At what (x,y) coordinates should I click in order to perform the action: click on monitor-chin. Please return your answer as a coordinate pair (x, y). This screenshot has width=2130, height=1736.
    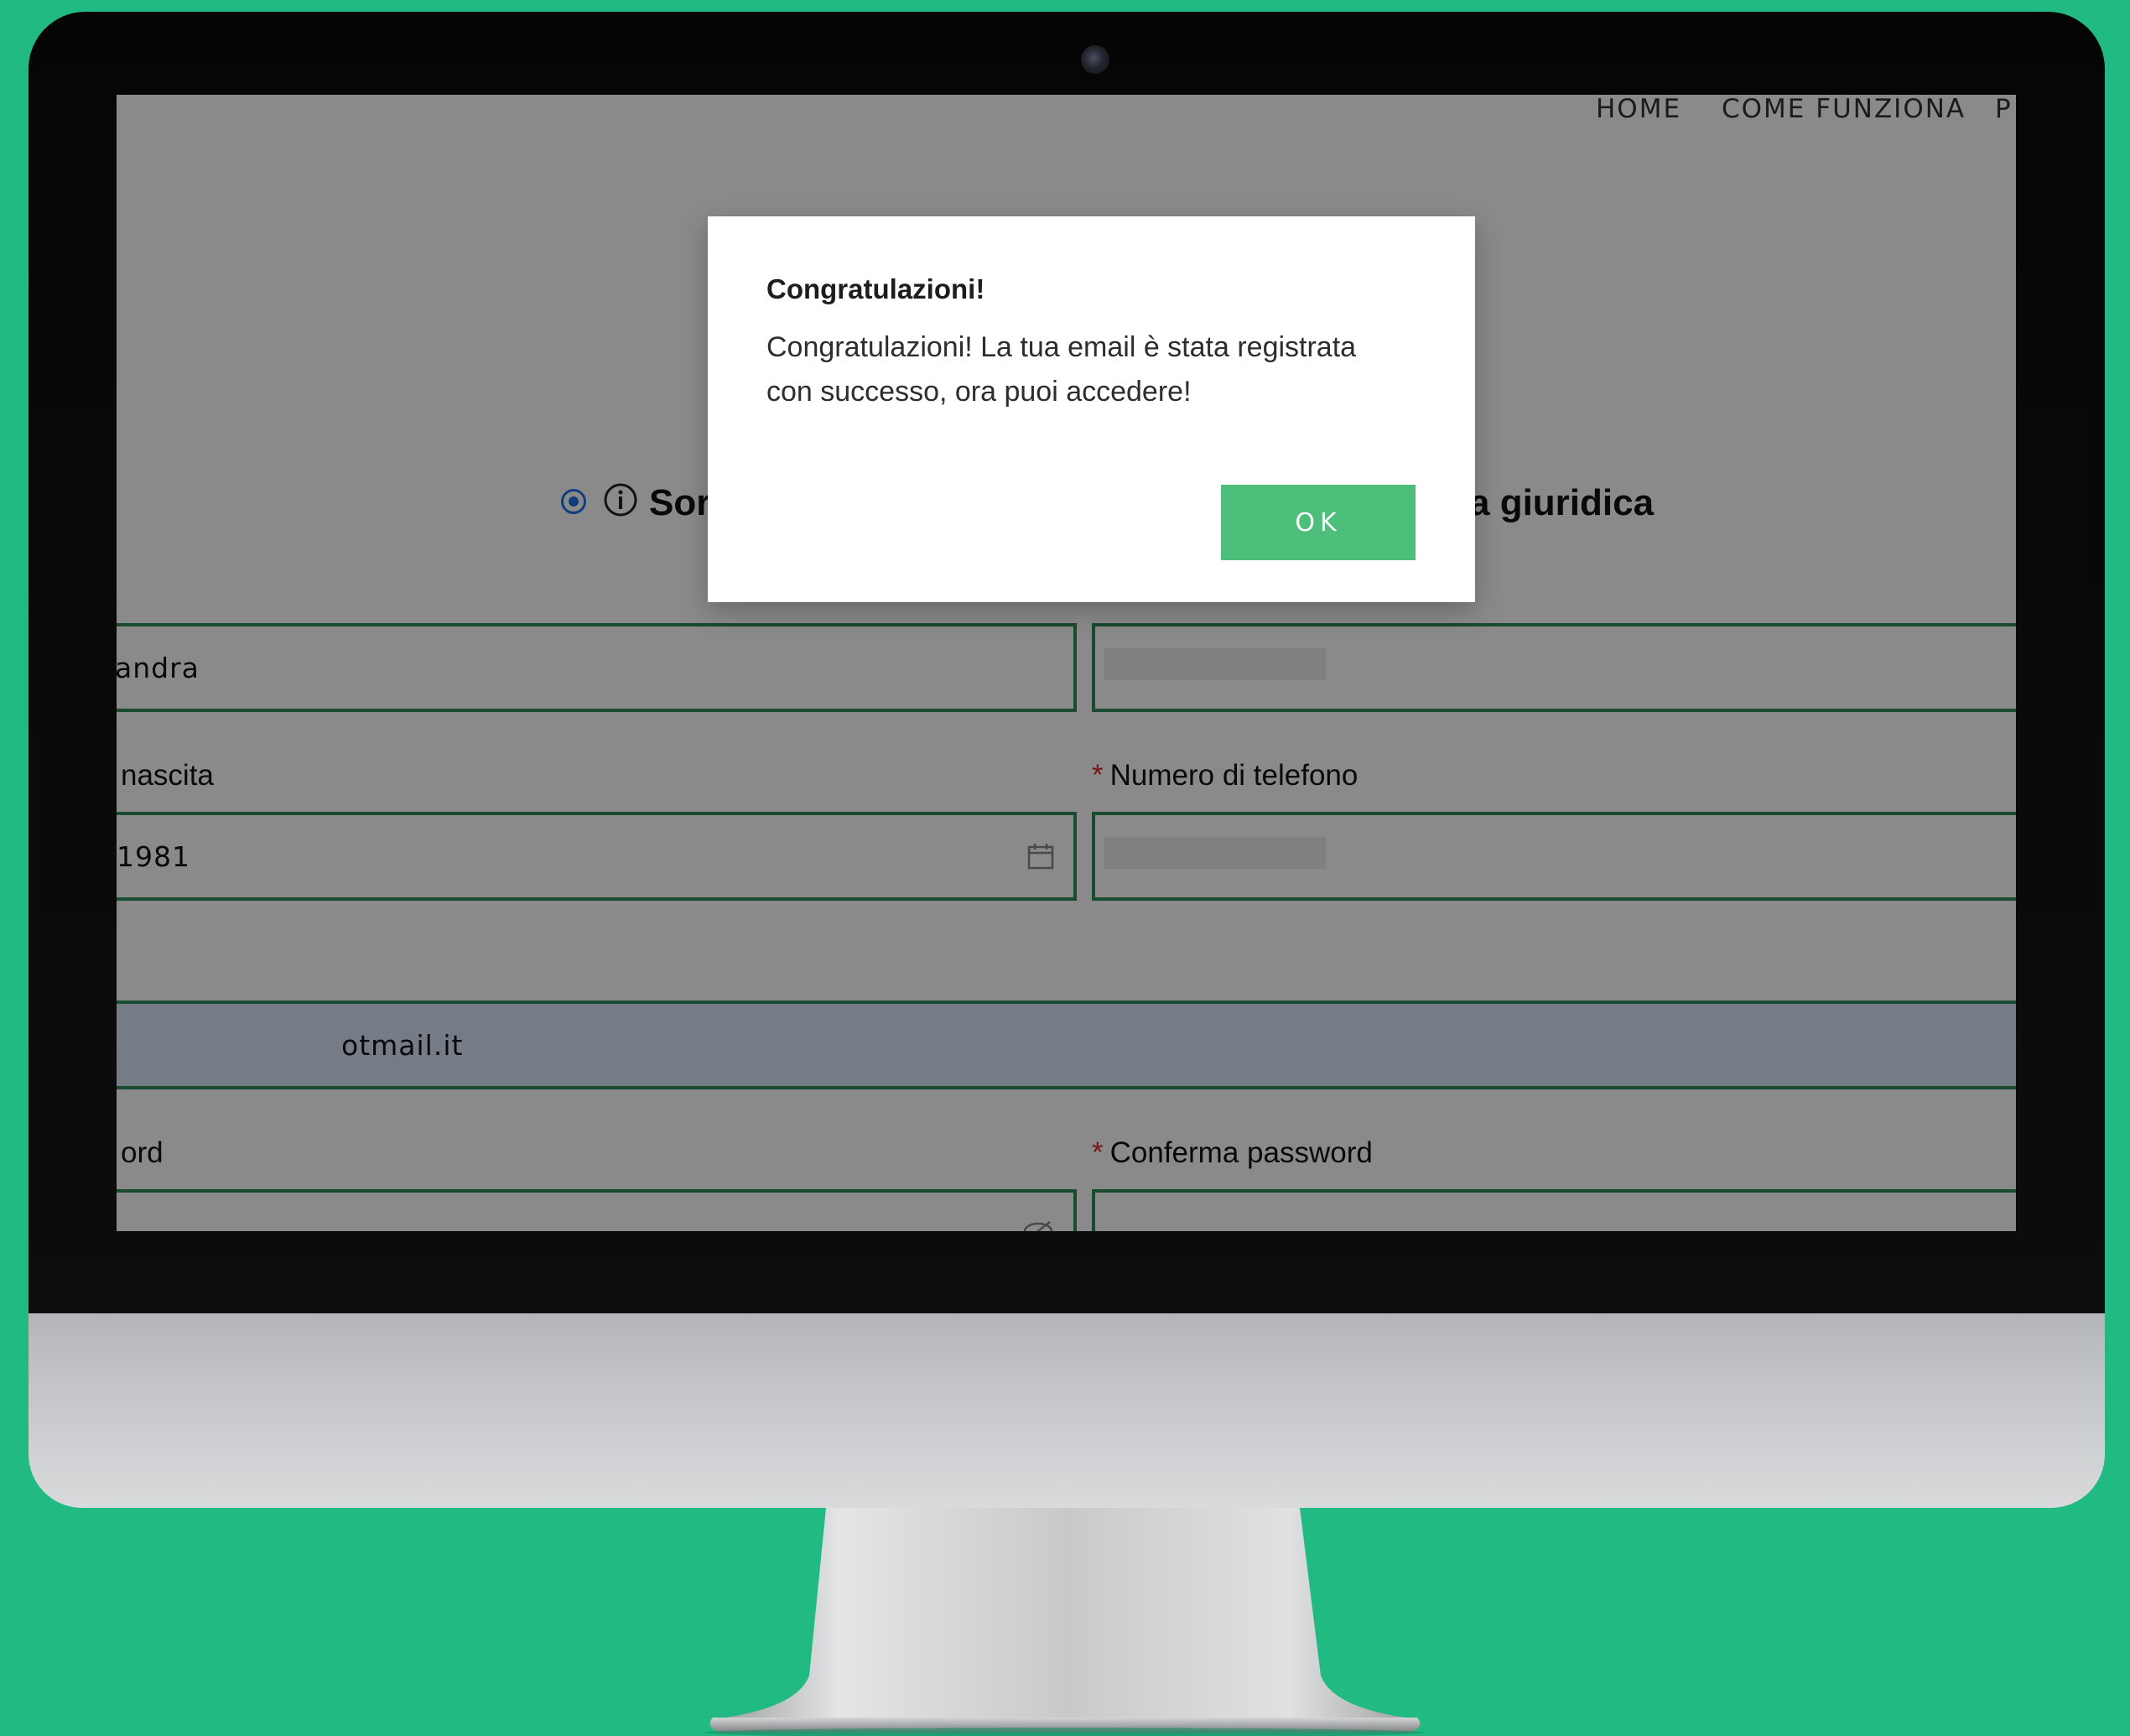
    Looking at the image, I should click on (1067, 1411).